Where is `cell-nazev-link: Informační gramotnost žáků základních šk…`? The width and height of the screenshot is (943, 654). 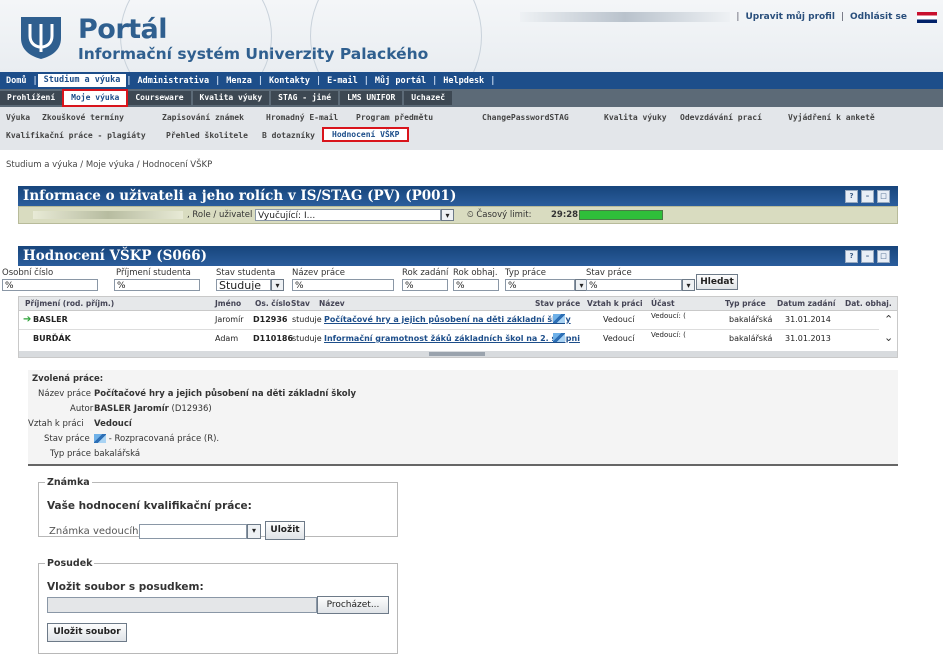 cell-nazev-link: Informační gramotnost žáků základních šk… is located at coordinates (452, 338).